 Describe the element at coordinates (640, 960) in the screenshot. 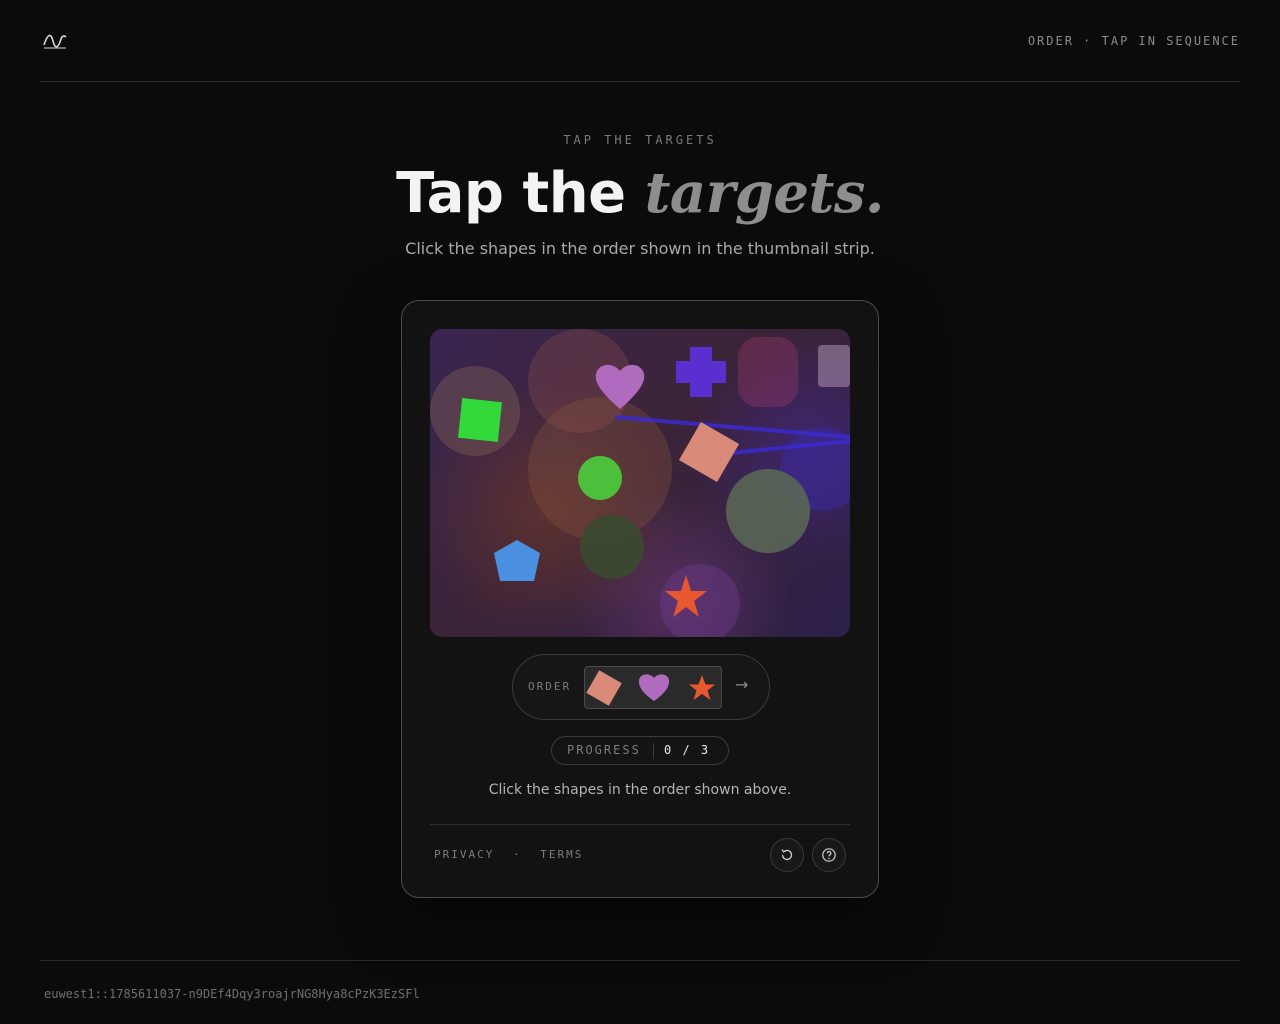

I see `bottom-divider` at that location.